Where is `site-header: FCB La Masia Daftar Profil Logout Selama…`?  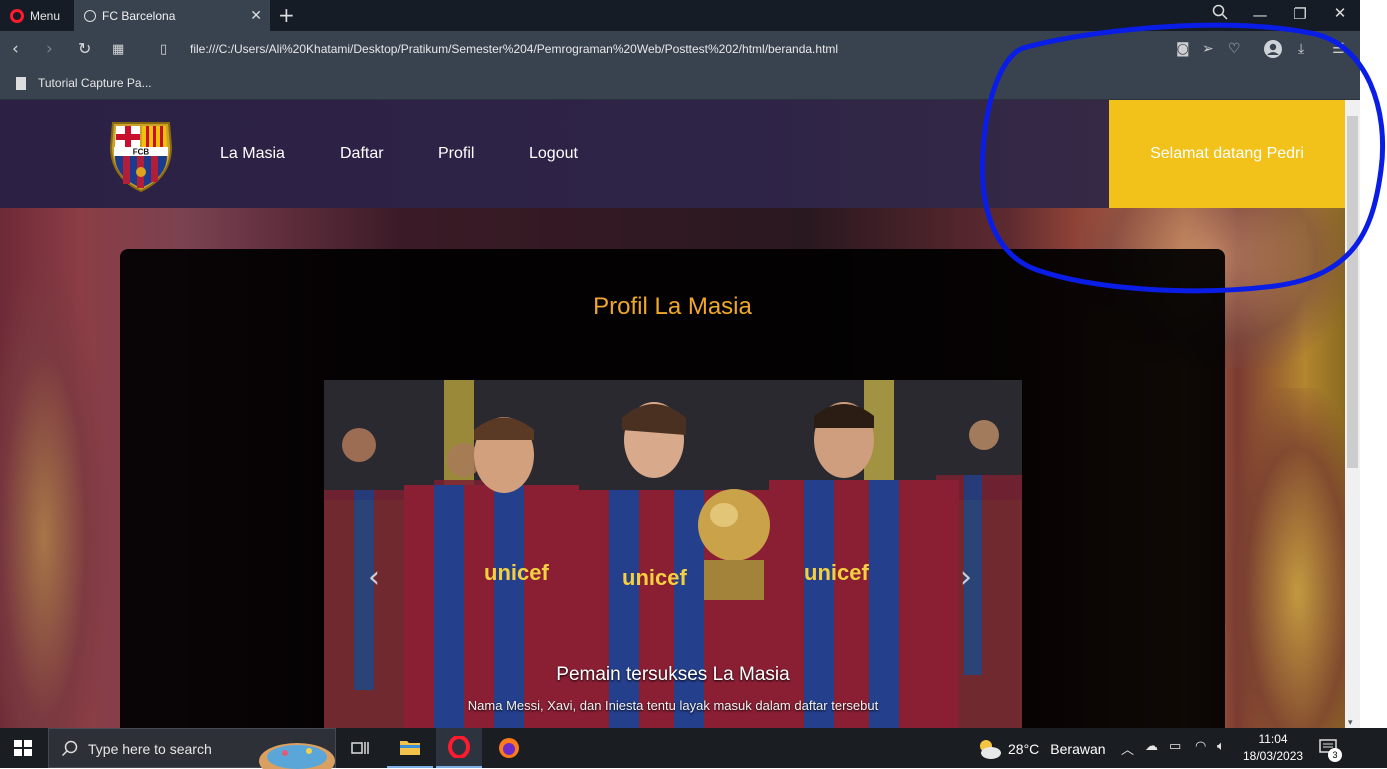
site-header: FCB La Masia Daftar Profil Logout Selama… is located at coordinates (672, 154).